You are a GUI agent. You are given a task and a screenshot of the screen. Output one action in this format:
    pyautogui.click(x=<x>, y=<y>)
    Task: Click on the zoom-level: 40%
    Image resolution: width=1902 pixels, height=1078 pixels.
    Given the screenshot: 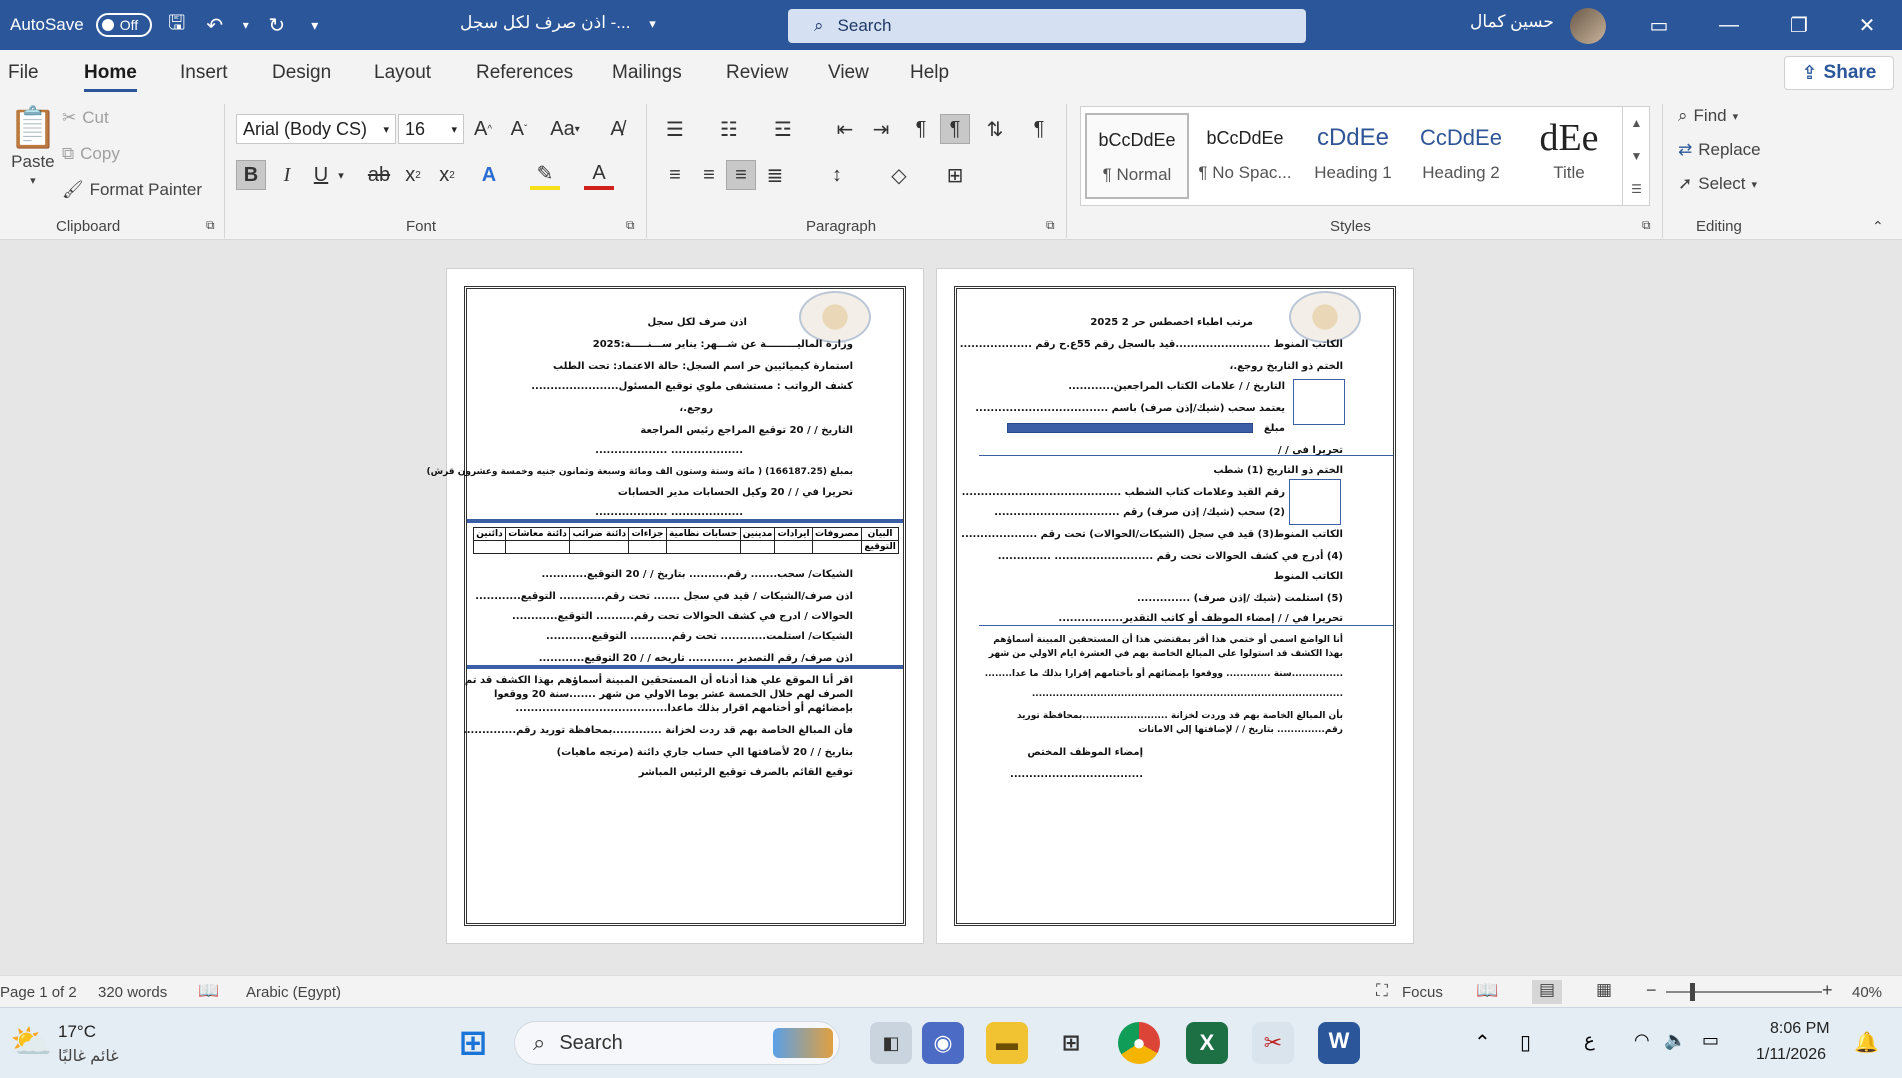 What is the action you would take?
    pyautogui.click(x=1867, y=992)
    